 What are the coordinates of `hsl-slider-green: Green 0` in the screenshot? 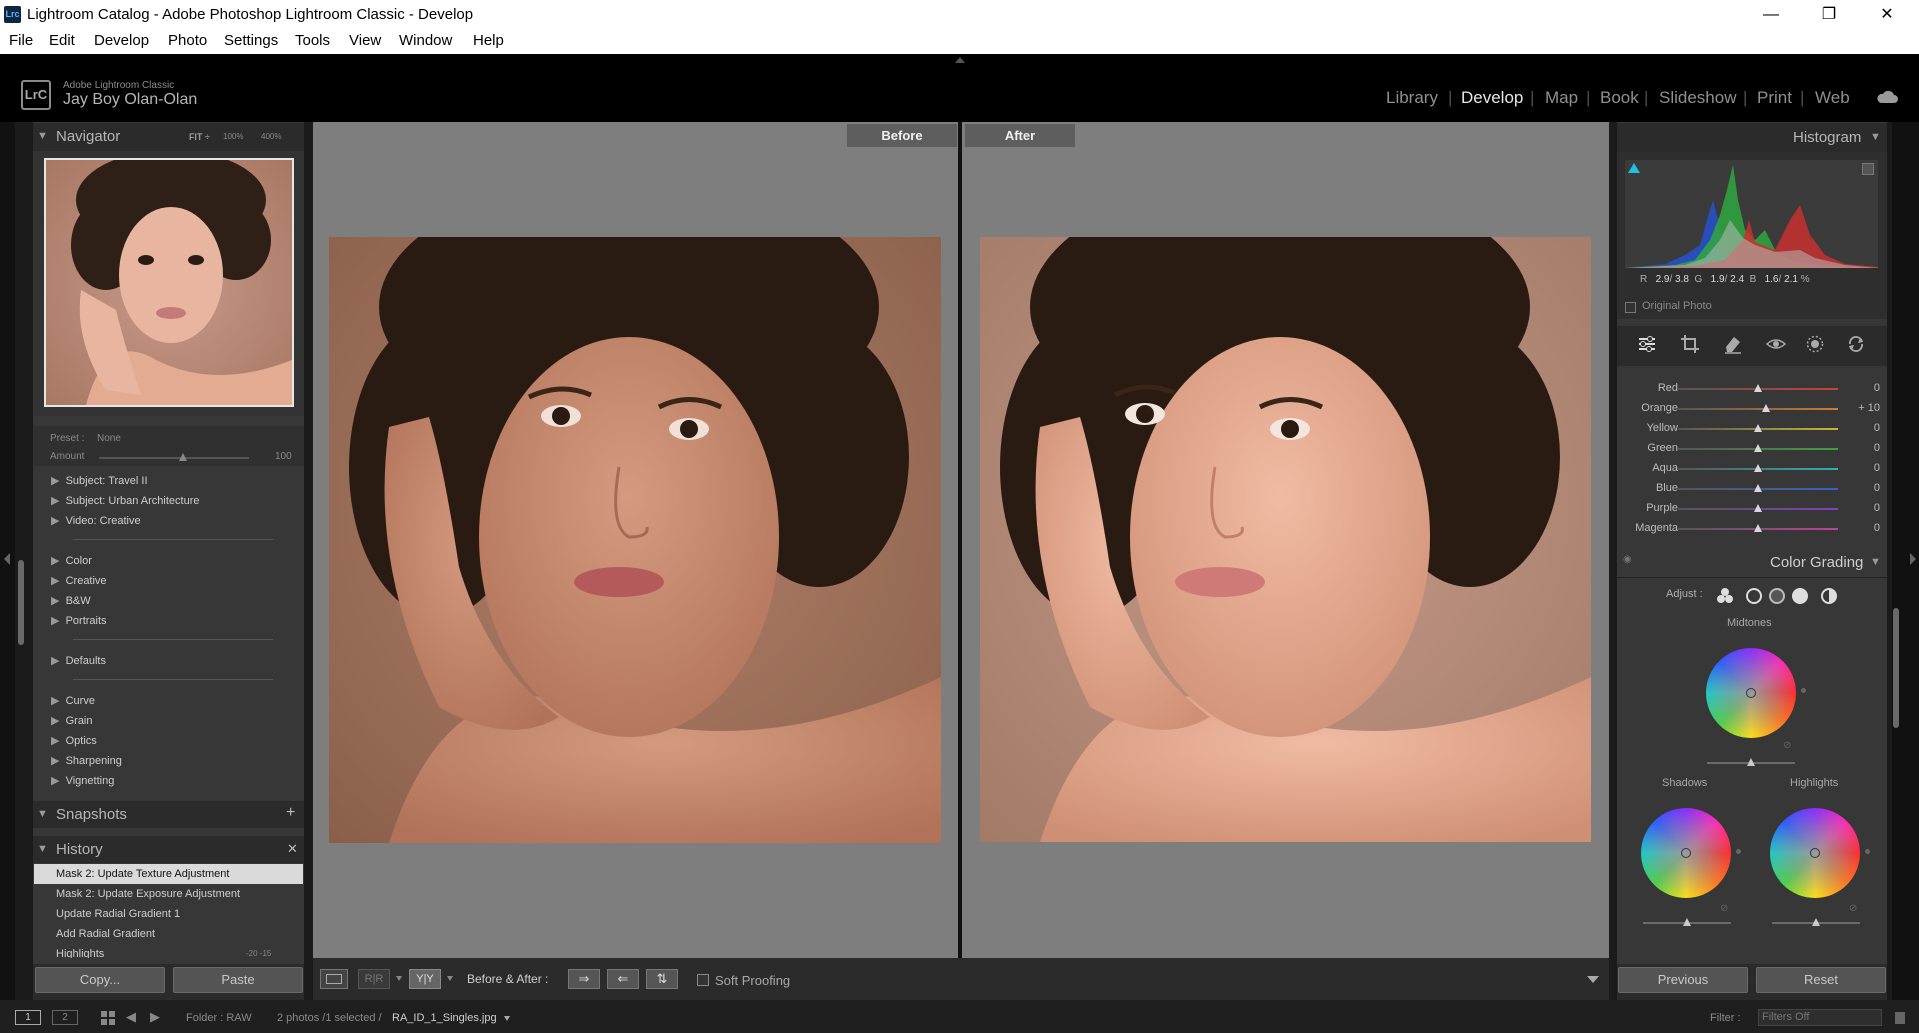 It's located at (1752, 449).